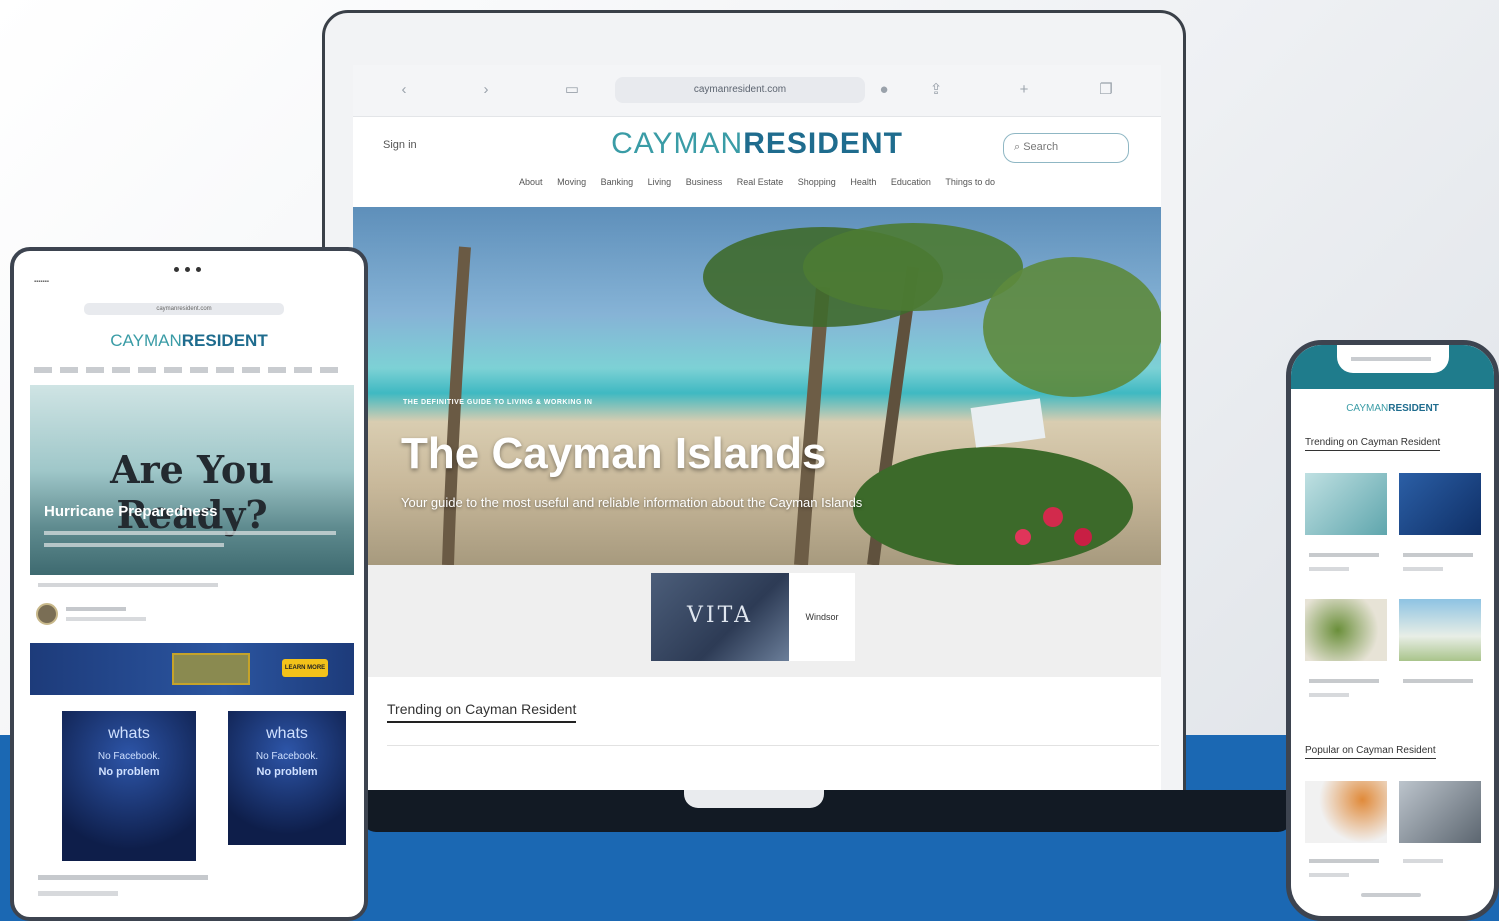 Image resolution: width=1499 pixels, height=921 pixels. Describe the element at coordinates (817, 182) in the screenshot. I see `nav-item: Shopping` at that location.